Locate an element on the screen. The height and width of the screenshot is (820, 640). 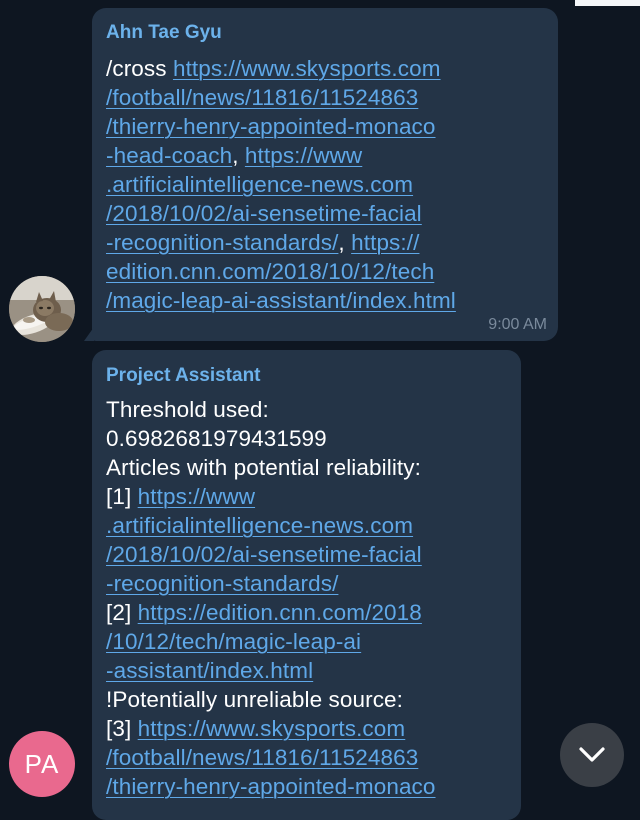
top-strip is located at coordinates (607, 3).